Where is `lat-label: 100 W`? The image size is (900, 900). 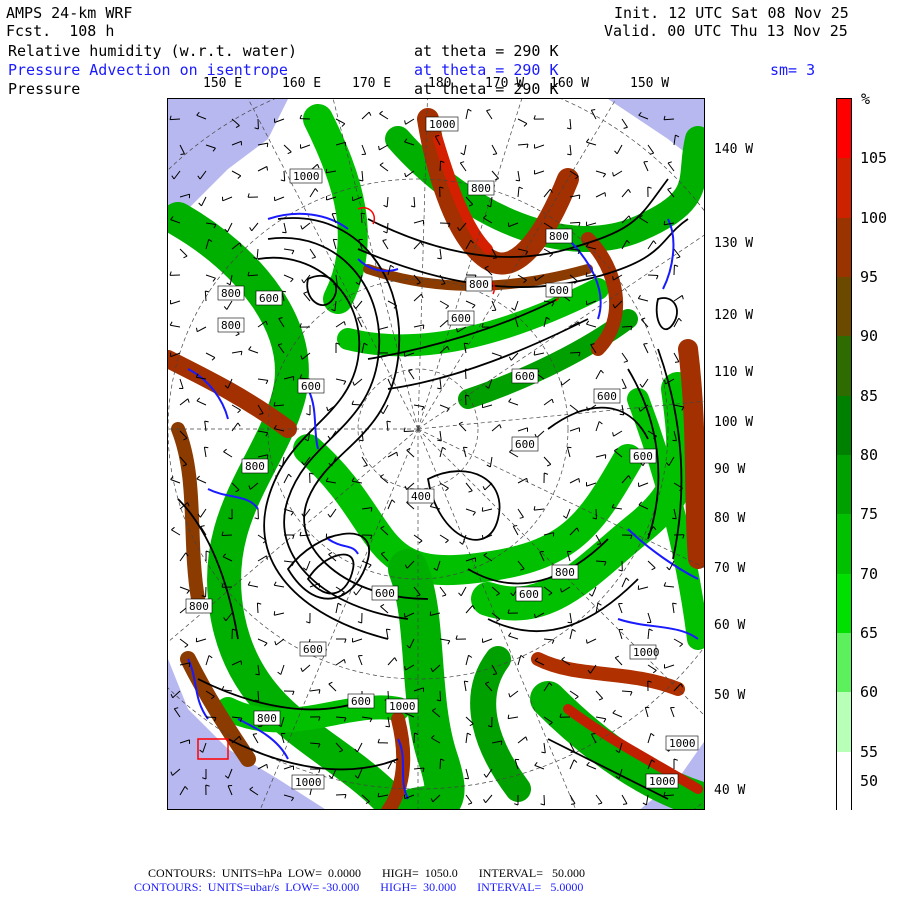
lat-label: 100 W is located at coordinates (734, 422).